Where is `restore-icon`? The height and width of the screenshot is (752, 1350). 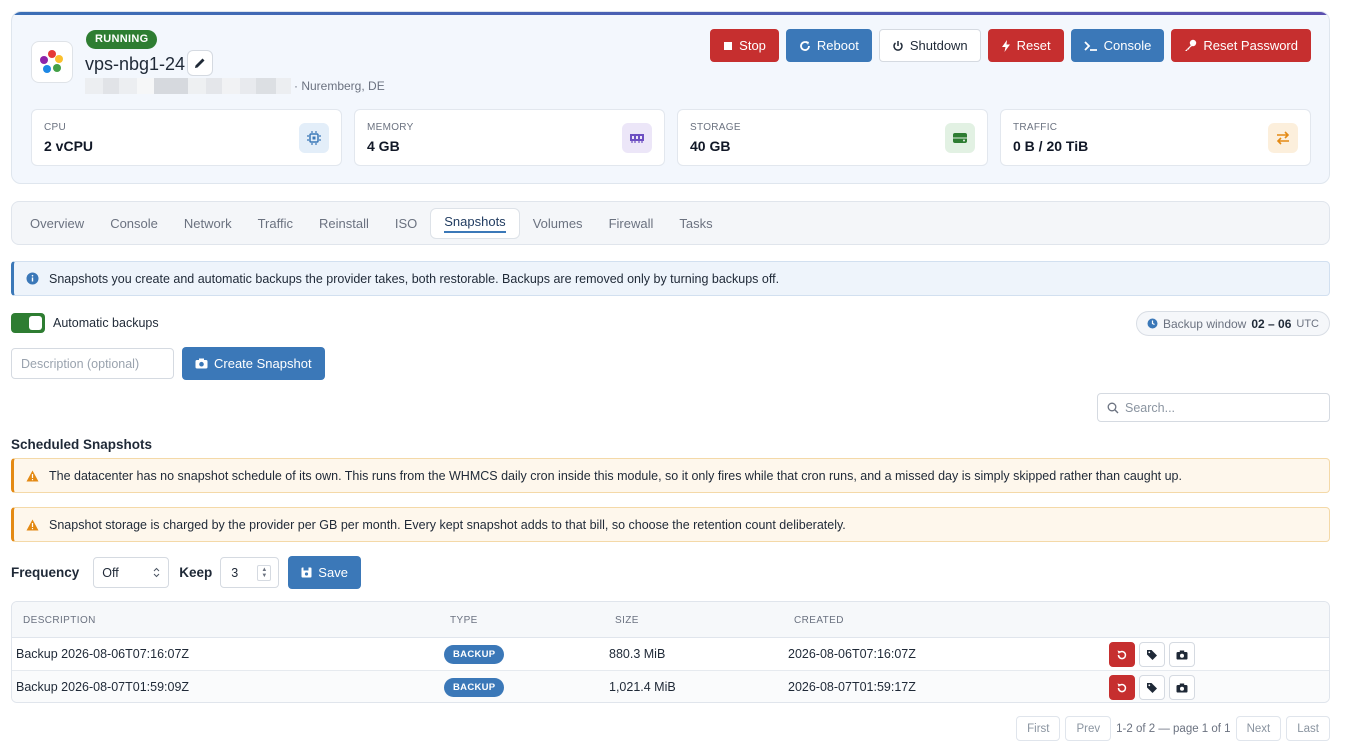 restore-icon is located at coordinates (1122, 654).